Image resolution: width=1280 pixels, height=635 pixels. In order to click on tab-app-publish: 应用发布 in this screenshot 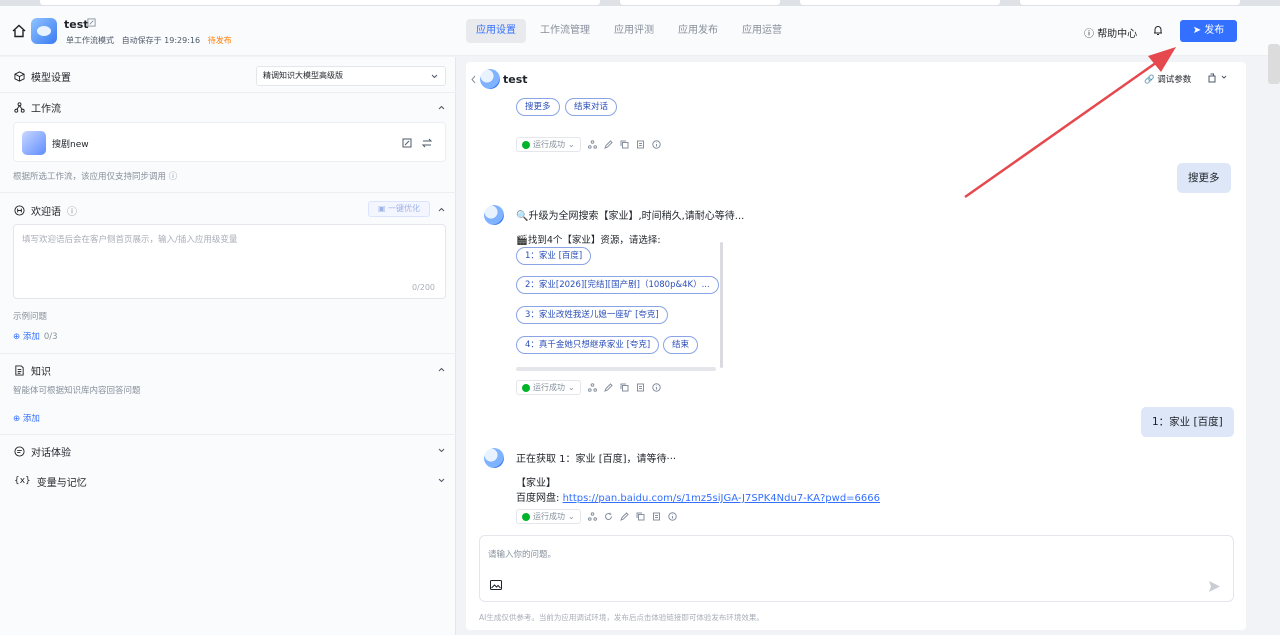, I will do `click(698, 31)`.